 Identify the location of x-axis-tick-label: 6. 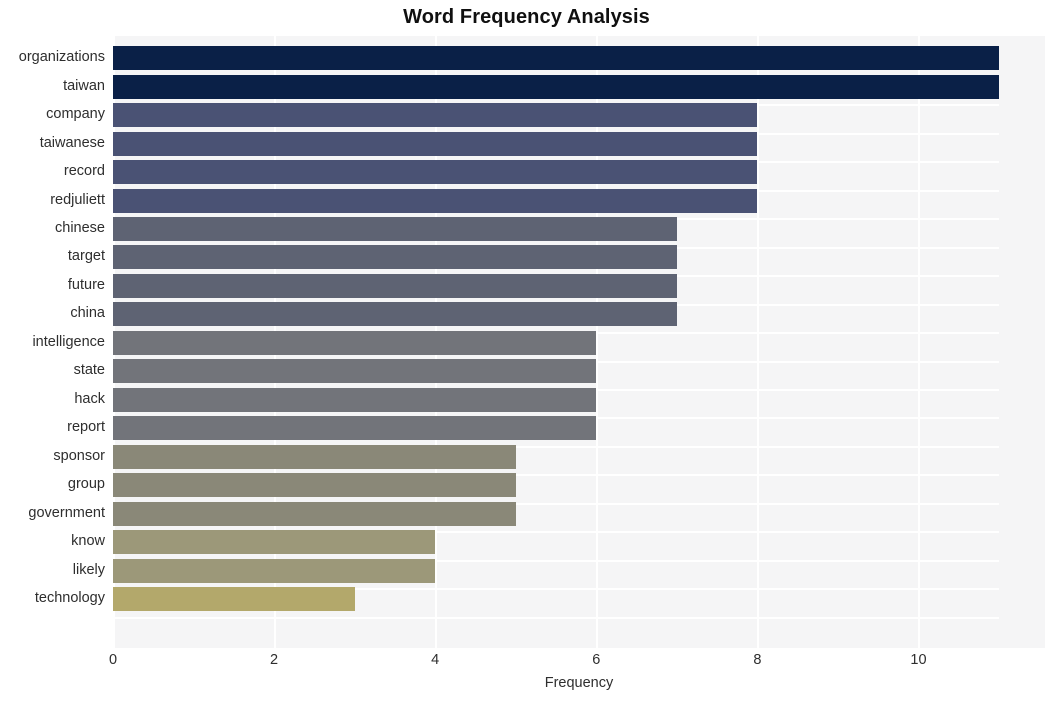
(596, 660).